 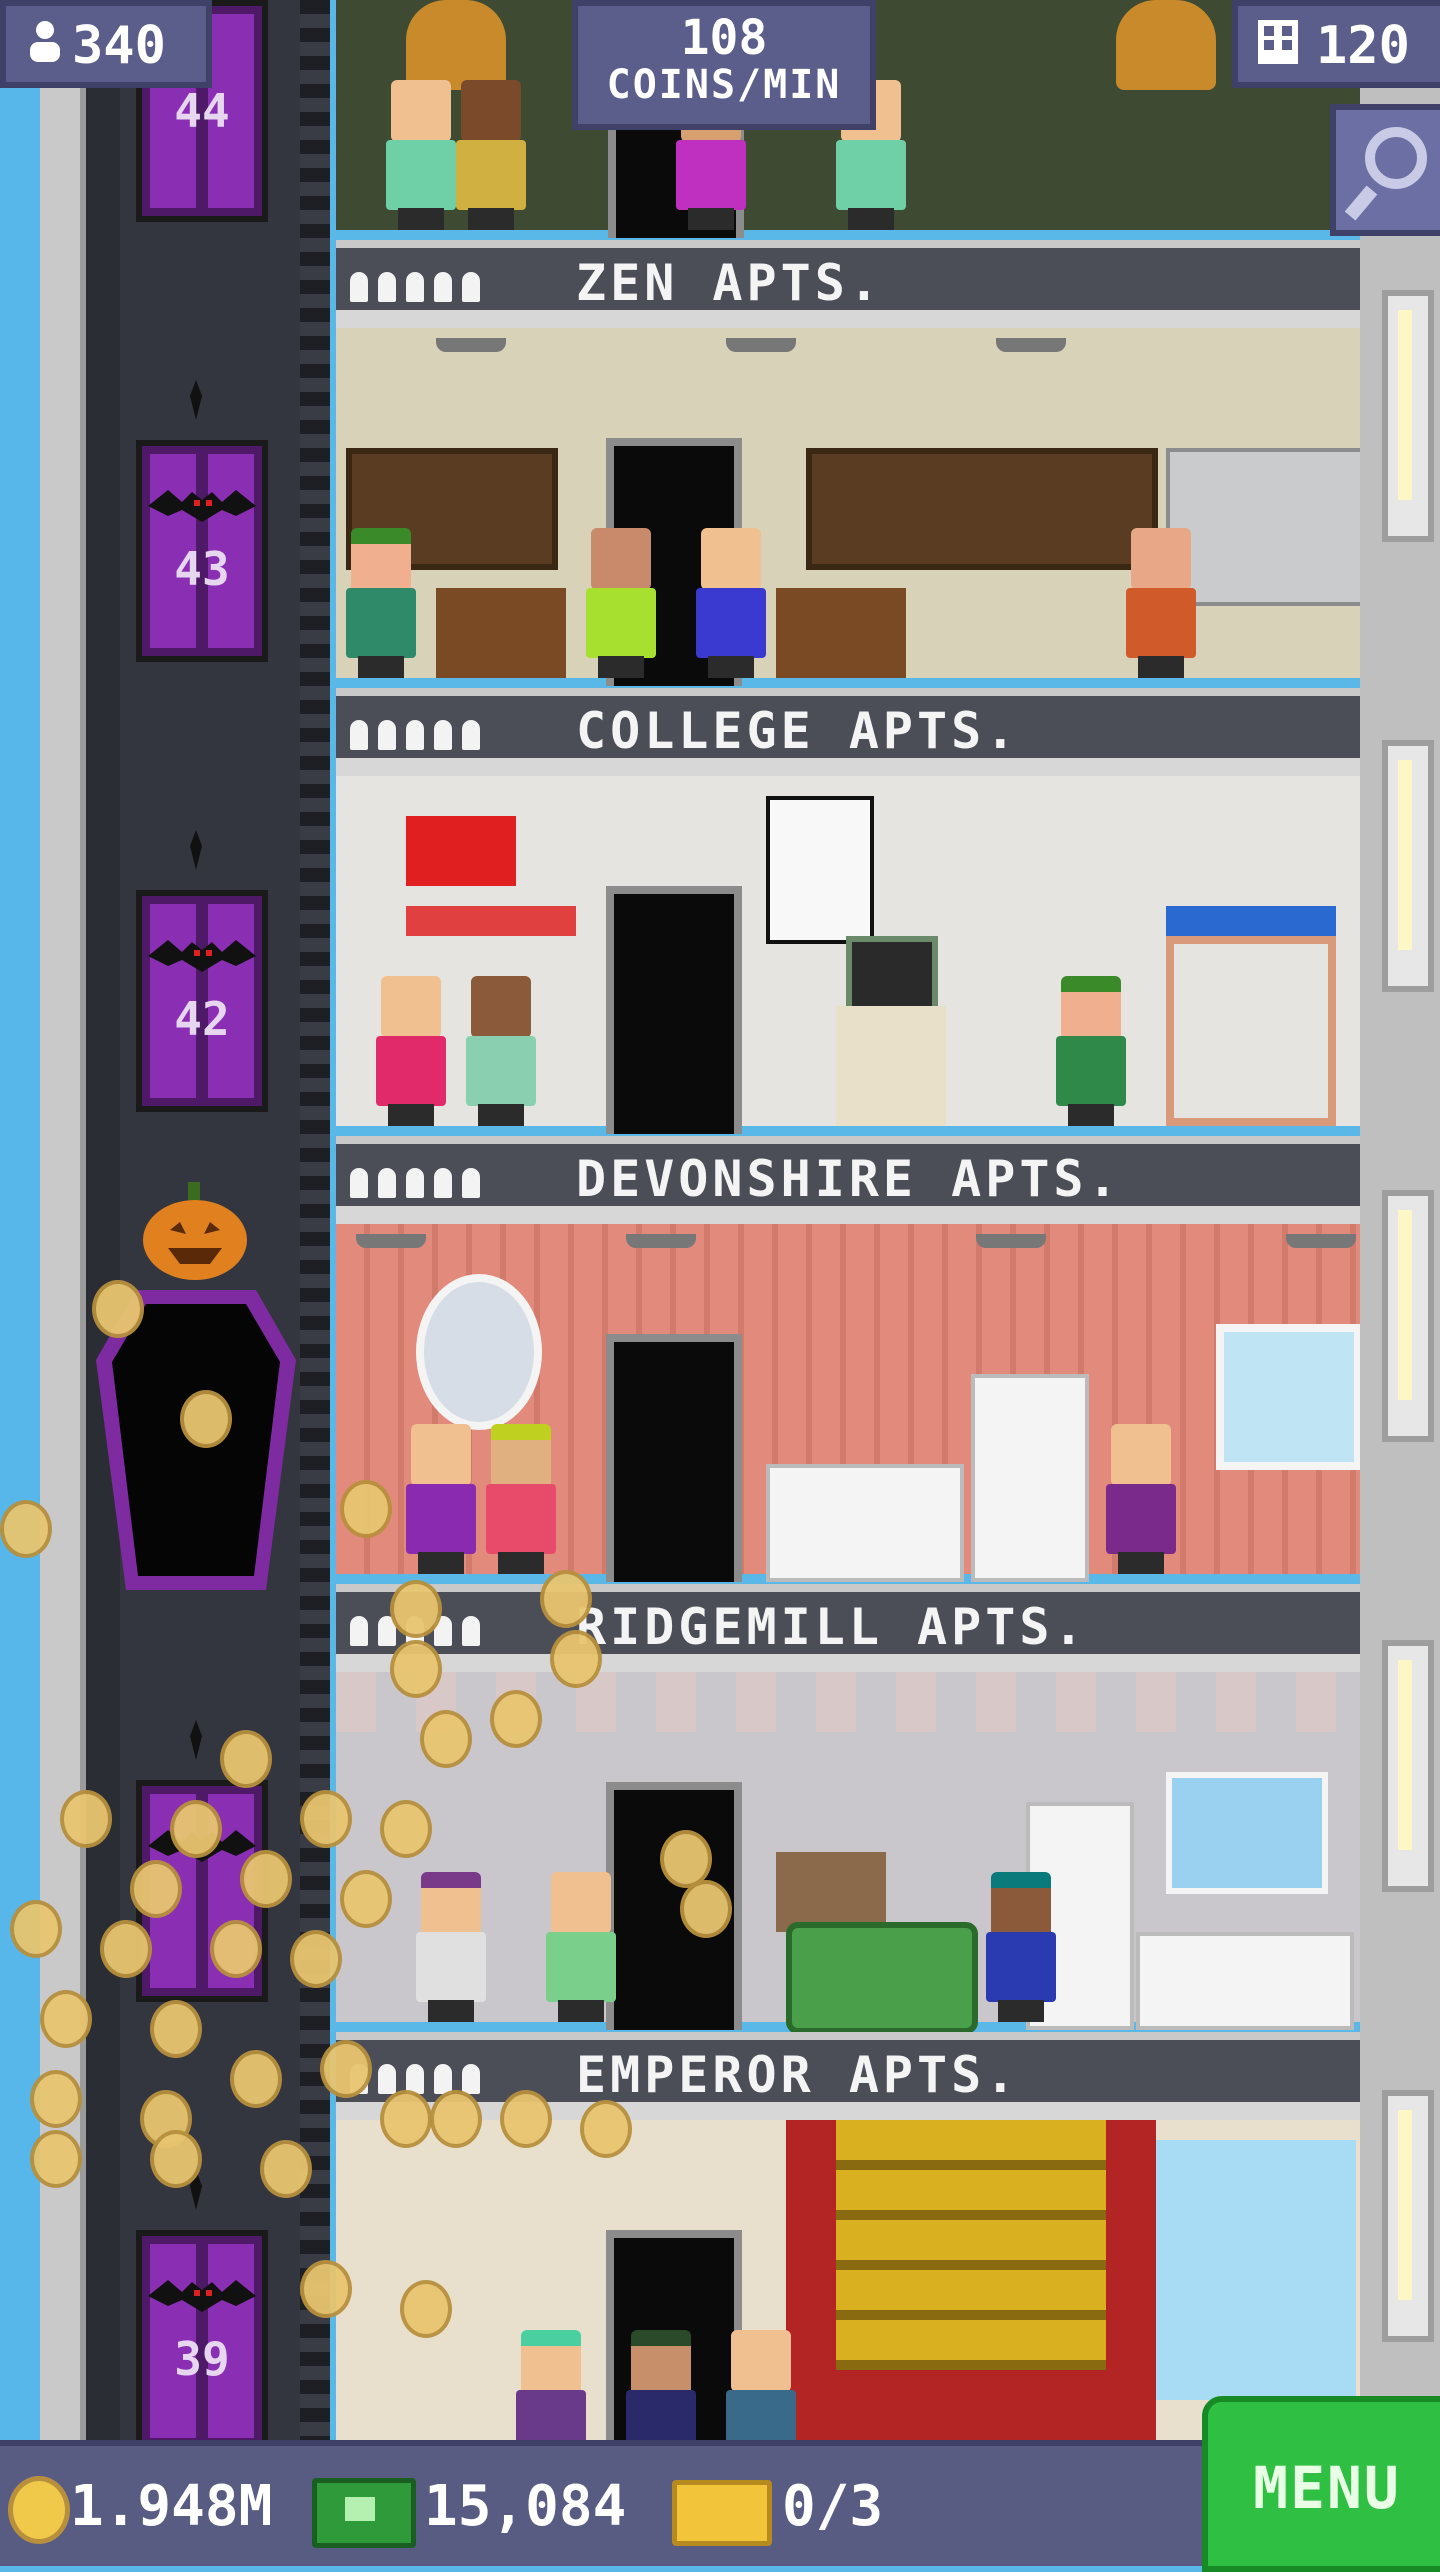 I want to click on sky-background, so click(x=20, y=1220).